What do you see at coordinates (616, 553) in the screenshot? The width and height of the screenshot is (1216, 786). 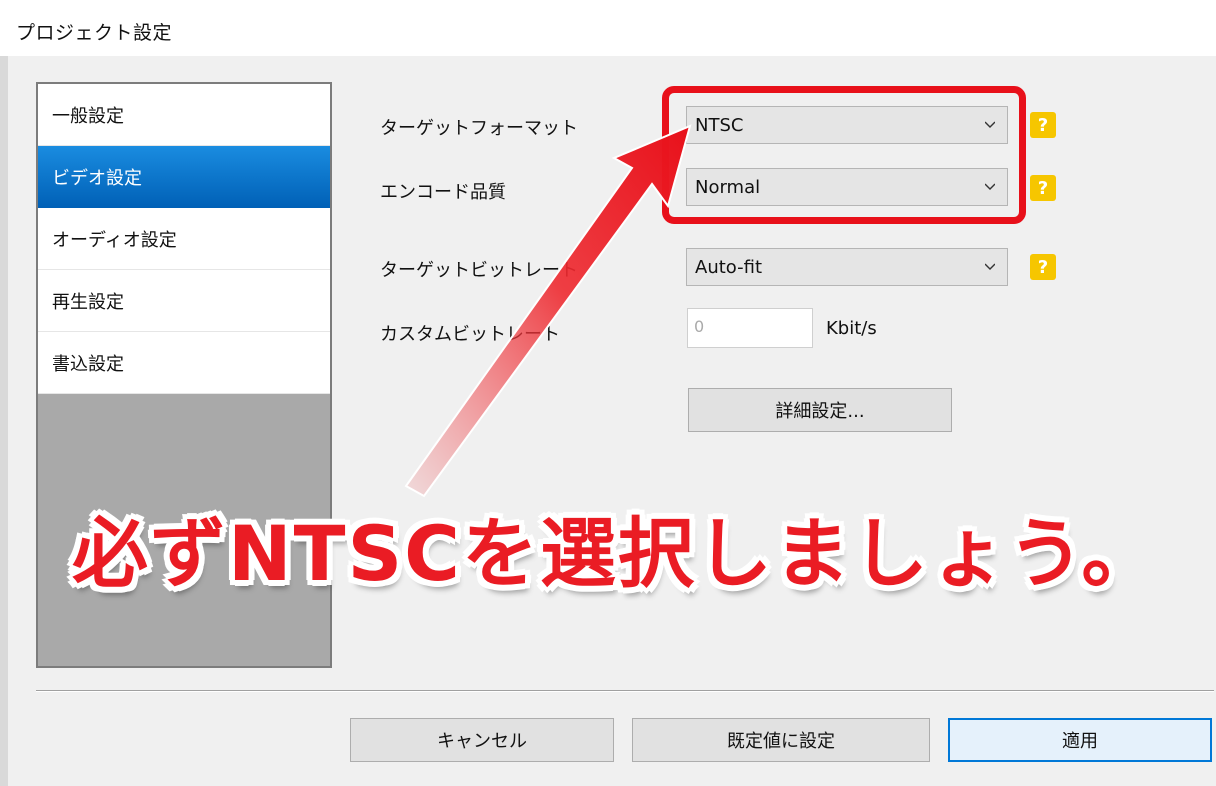 I see `annotation-caption: 必ずNTSCを選択しましょう。` at bounding box center [616, 553].